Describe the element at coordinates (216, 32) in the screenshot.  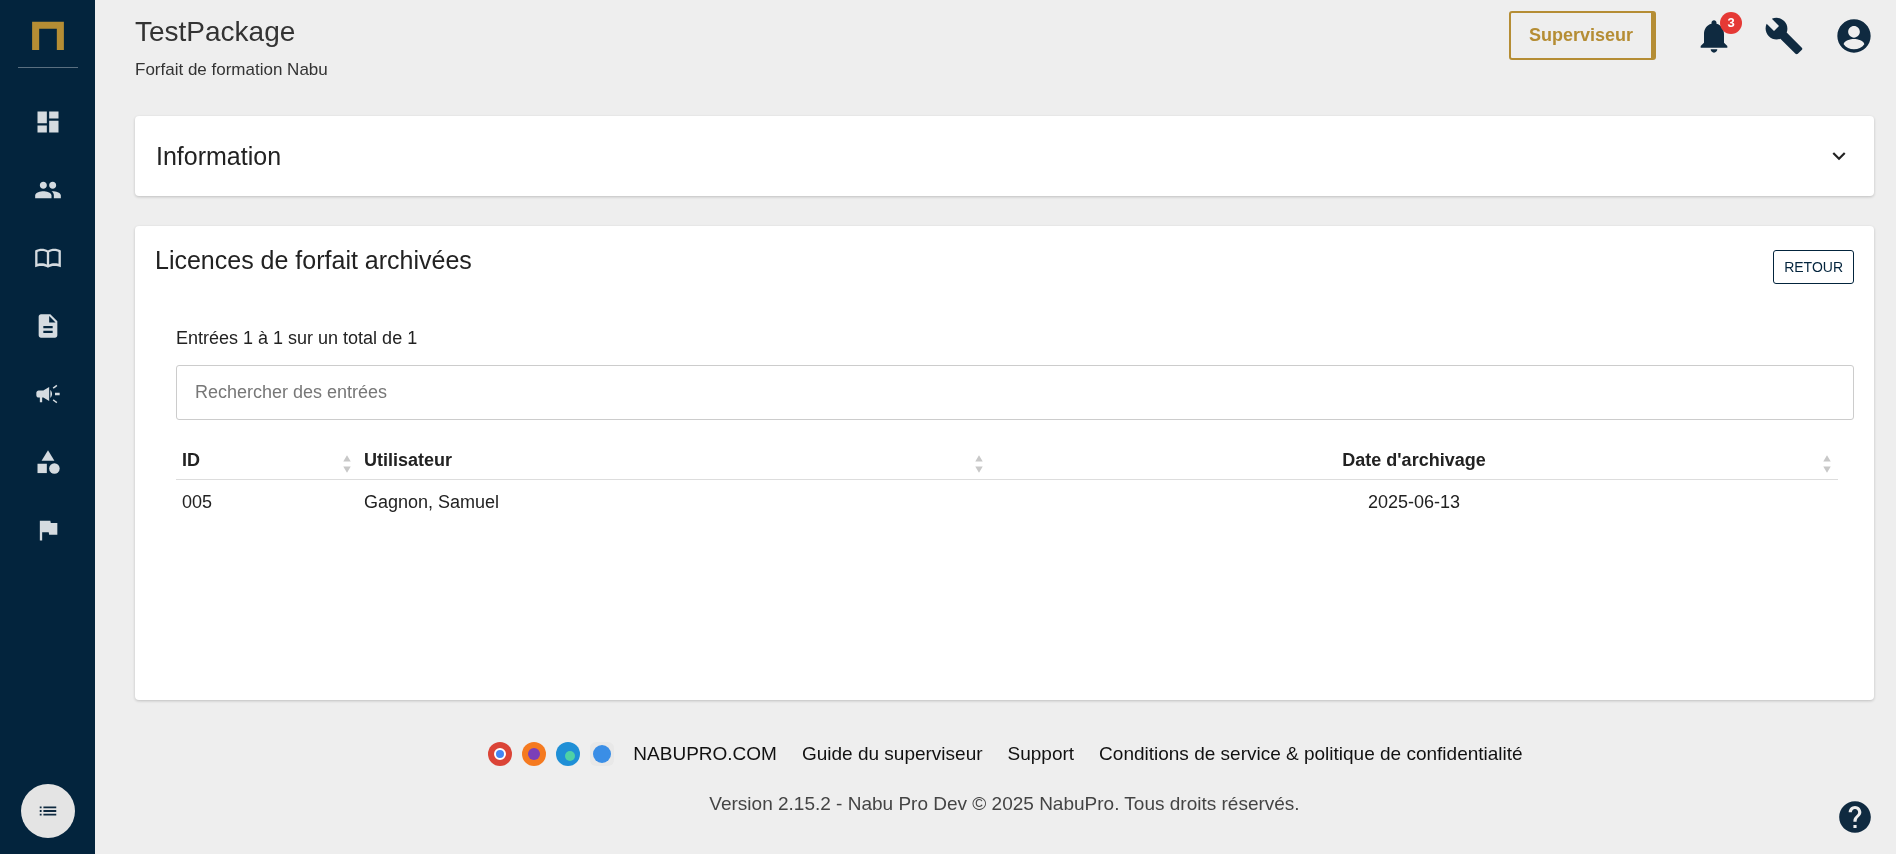
I see `page-title: TestPackage` at that location.